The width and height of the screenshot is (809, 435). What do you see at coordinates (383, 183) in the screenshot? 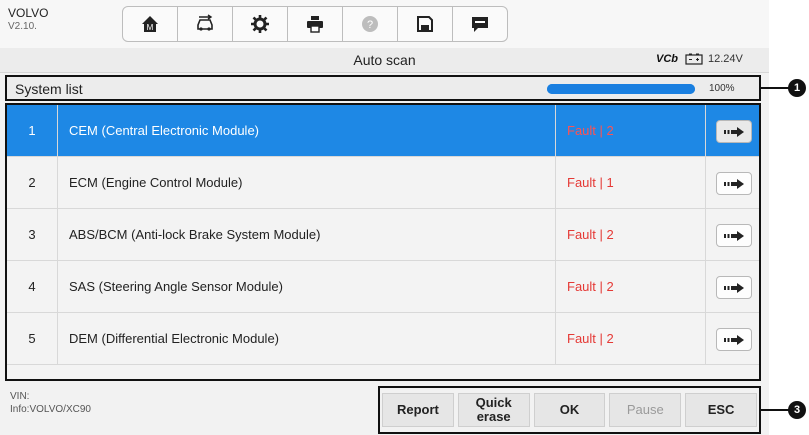
I see `table-row: 2 ECM (Engine Control Module) Fault | 1` at bounding box center [383, 183].